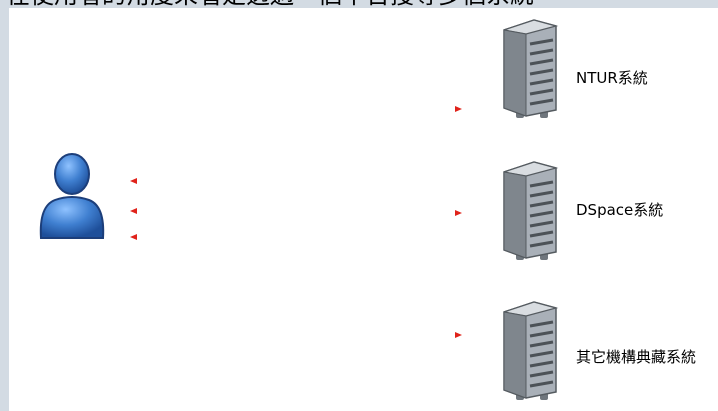 The width and height of the screenshot is (718, 411). Describe the element at coordinates (270, 4) in the screenshot. I see `clipped-heading: 在使用者的角度來看是透過一個平台搜尋多個系統` at that location.